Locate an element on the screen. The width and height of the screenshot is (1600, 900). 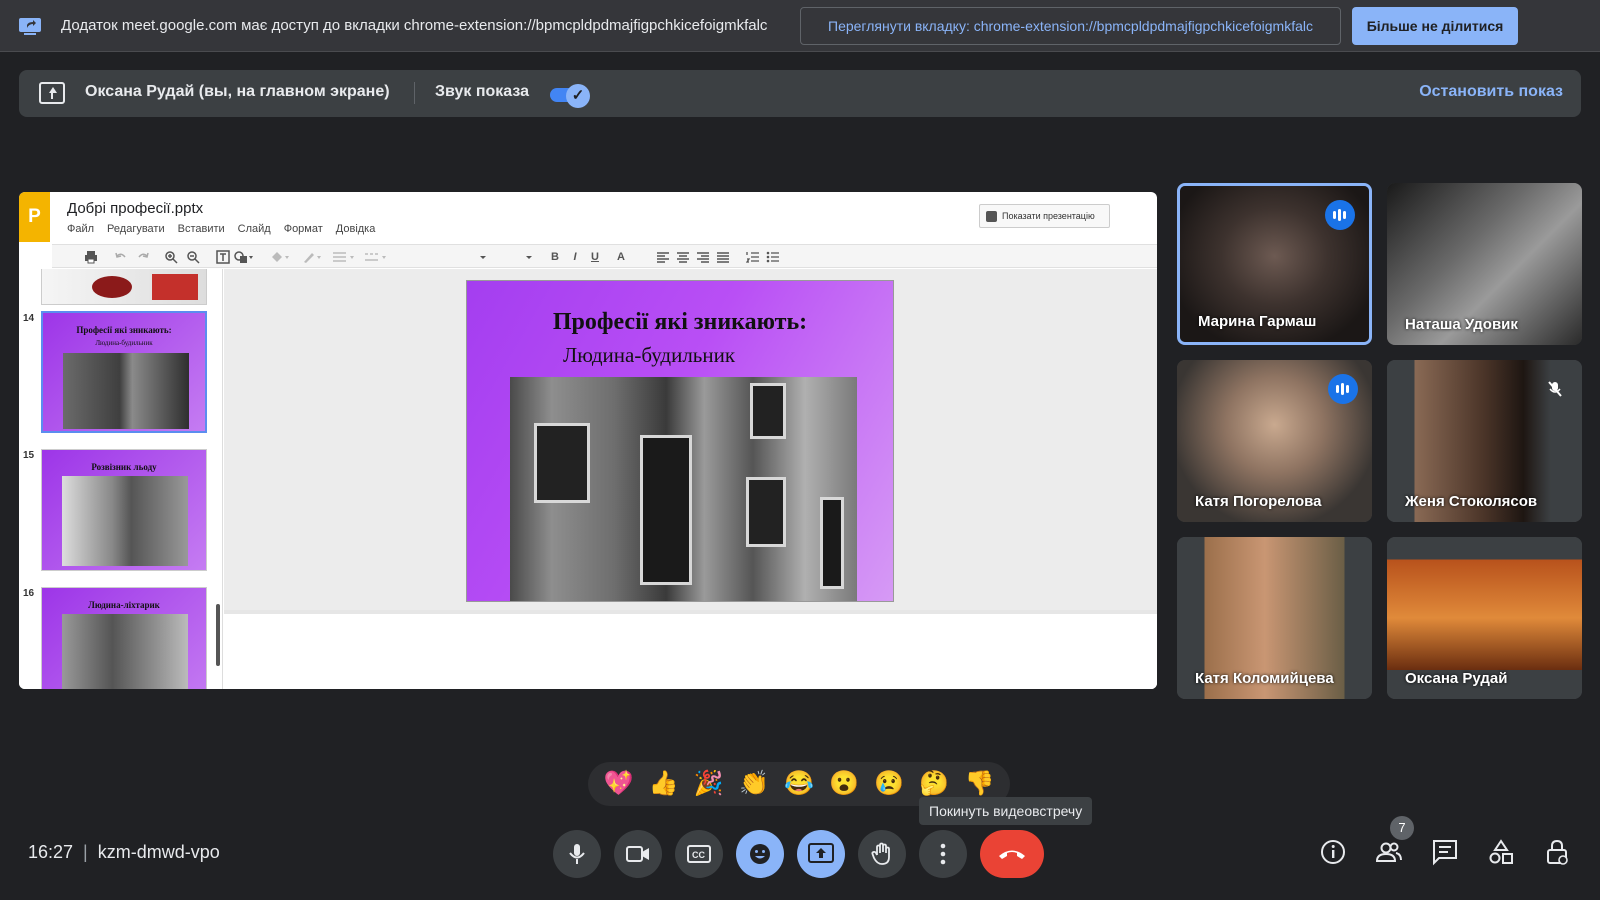
meeting-time: 16:27 is located at coordinates (51, 852).